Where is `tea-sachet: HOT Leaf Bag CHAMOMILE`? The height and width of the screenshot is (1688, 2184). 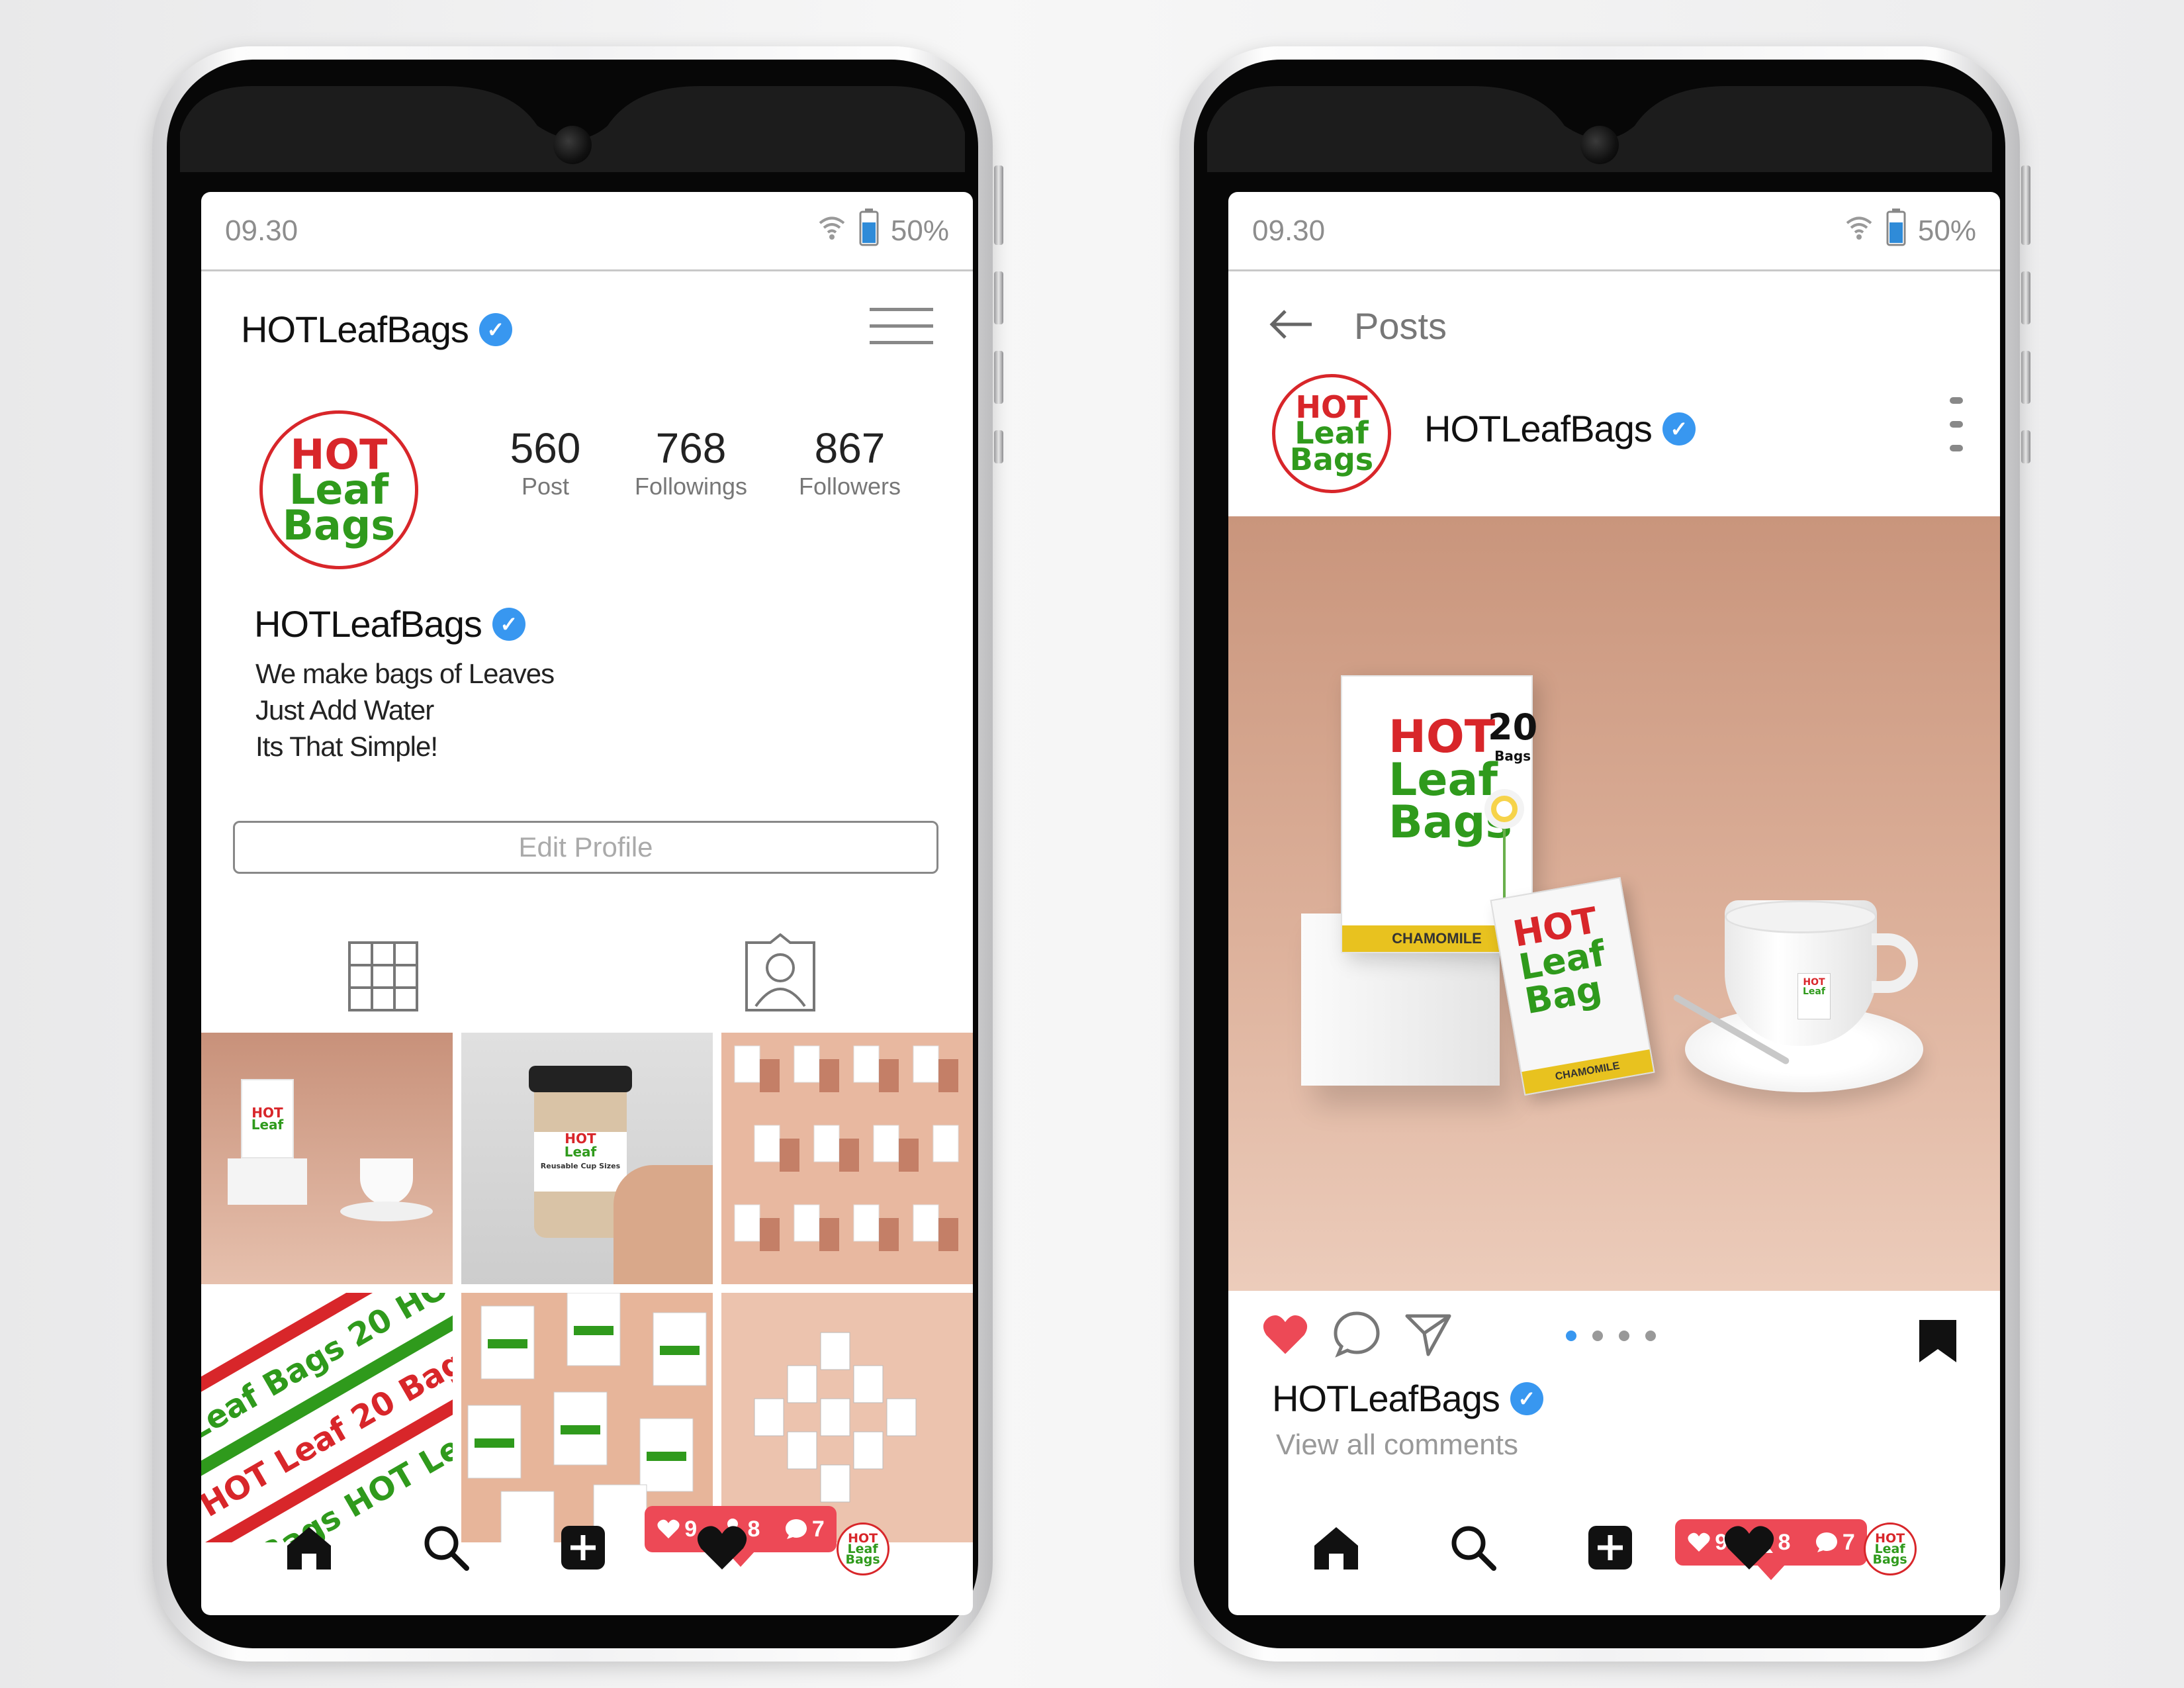 tea-sachet: HOT Leaf Bag CHAMOMILE is located at coordinates (1572, 986).